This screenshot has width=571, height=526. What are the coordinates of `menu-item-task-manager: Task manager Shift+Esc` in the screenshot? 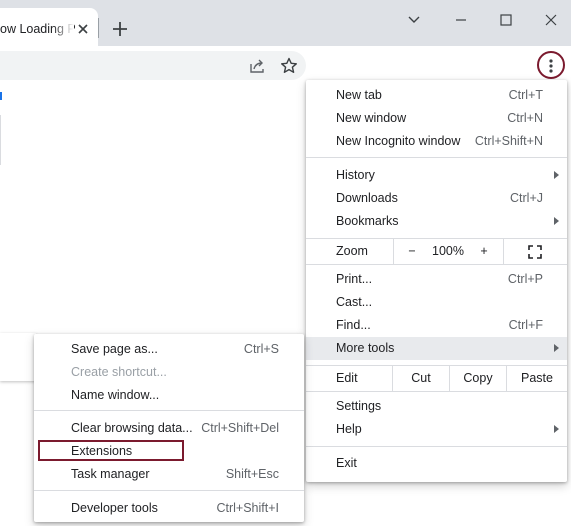 It's located at (169, 474).